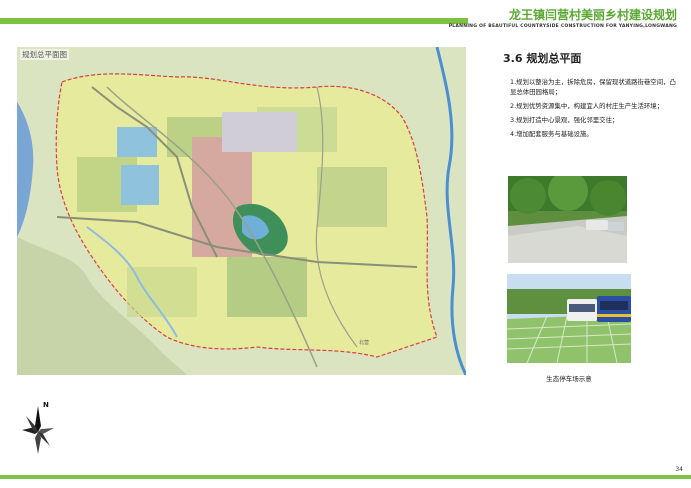 Image resolution: width=691 pixels, height=488 pixels. What do you see at coordinates (593, 87) in the screenshot?
I see `planning-point: 1.规划以整治为主，拆除危房，保留现状道路街巷空间，凸显总体田园格局；` at bounding box center [593, 87].